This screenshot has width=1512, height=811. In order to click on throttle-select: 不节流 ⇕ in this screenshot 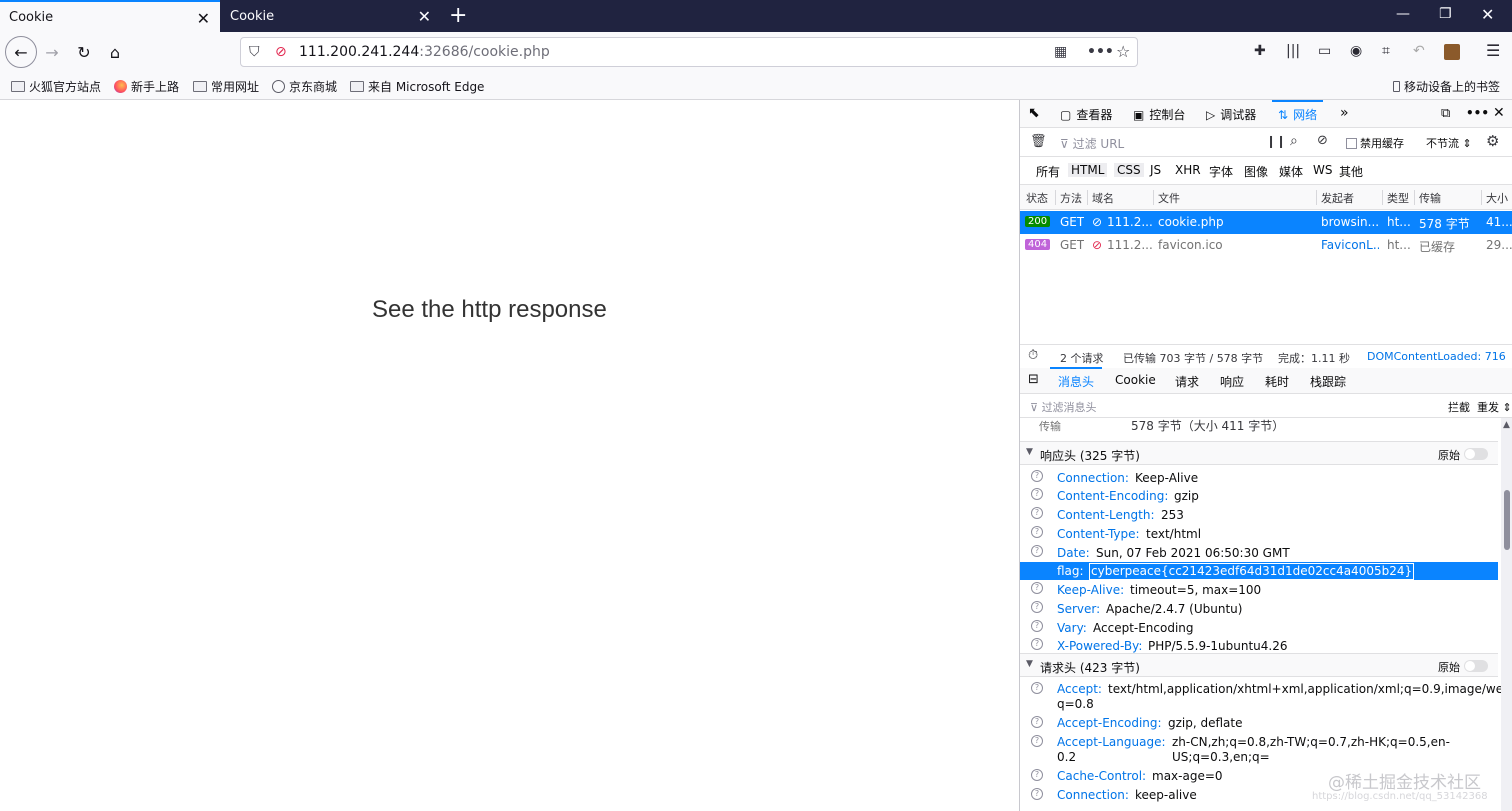, I will do `click(1449, 143)`.